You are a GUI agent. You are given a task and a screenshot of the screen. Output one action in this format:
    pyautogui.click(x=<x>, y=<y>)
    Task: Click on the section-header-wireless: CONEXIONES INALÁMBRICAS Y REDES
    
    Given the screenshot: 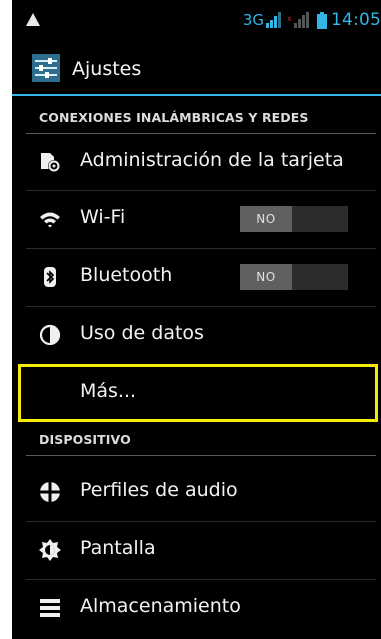 What is the action you would take?
    pyautogui.click(x=174, y=117)
    